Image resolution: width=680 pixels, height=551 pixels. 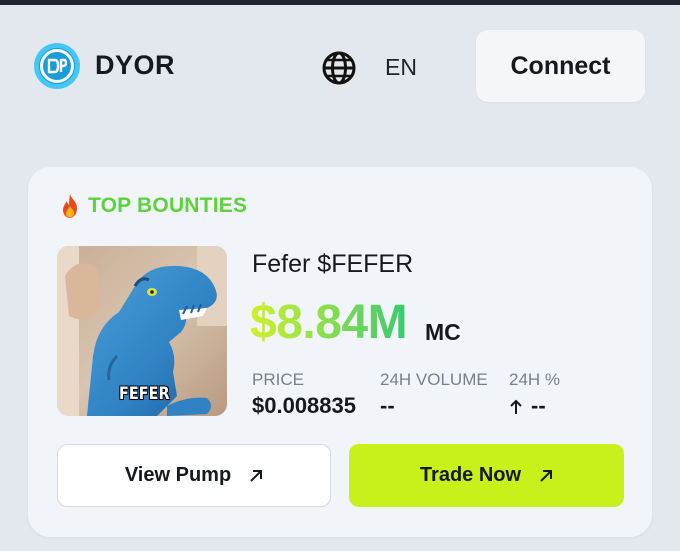 I want to click on change-label: 24H %, so click(x=535, y=379).